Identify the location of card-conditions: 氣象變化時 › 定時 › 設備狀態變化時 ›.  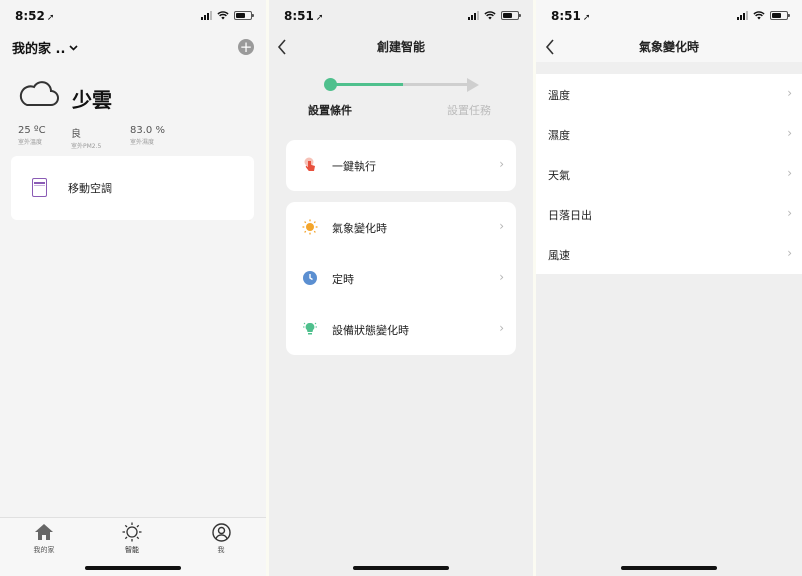
(401, 278).